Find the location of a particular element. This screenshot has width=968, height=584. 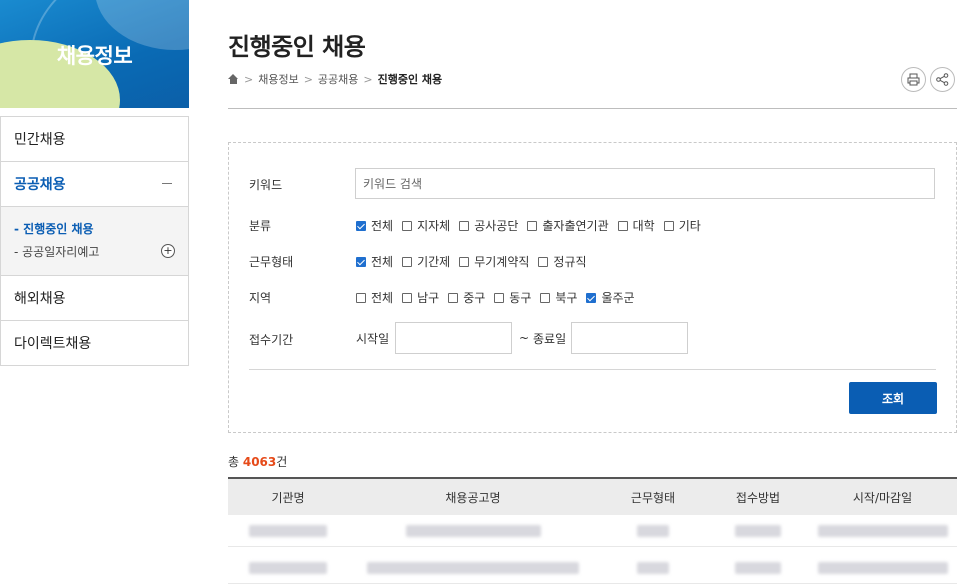

category-option: 출자출연기관 is located at coordinates (568, 225).